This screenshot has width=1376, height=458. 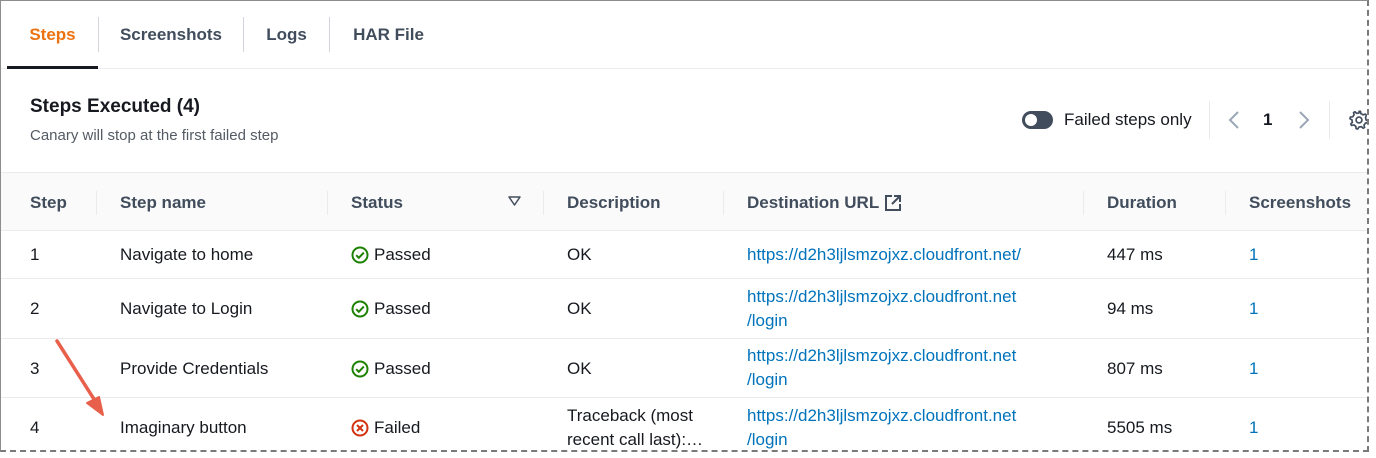 I want to click on failed-steps-toggle-label: Failed steps only, so click(x=1128, y=119).